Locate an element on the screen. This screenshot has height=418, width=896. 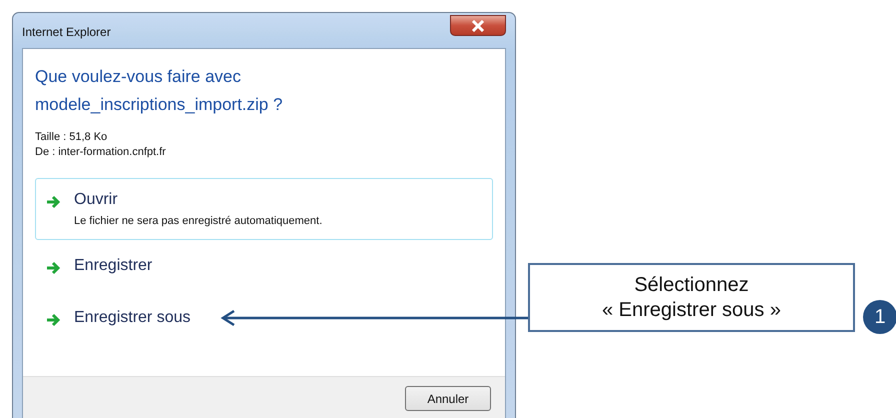
step-number: 1 is located at coordinates (879, 317).